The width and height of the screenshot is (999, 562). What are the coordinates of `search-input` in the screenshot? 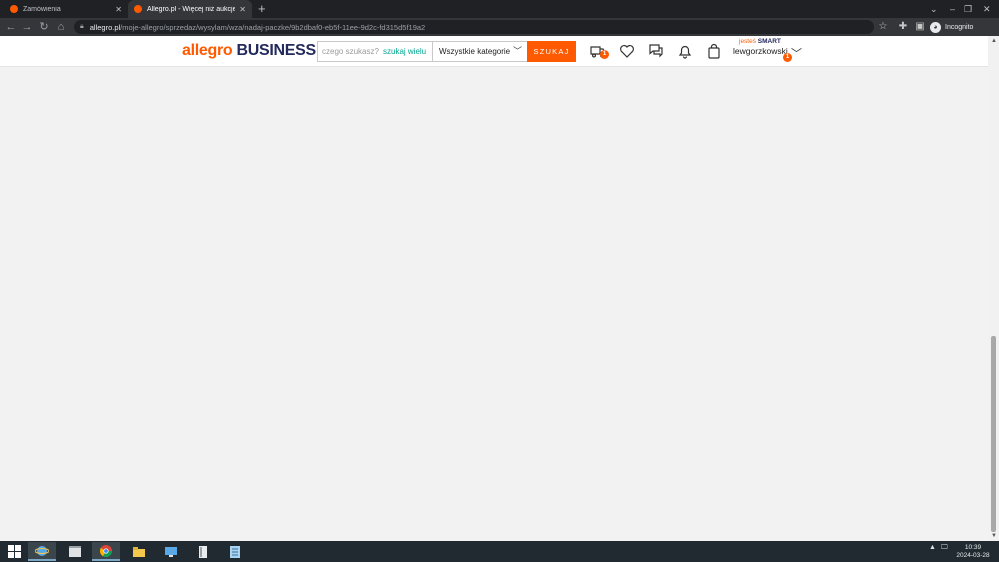 It's located at (349, 51).